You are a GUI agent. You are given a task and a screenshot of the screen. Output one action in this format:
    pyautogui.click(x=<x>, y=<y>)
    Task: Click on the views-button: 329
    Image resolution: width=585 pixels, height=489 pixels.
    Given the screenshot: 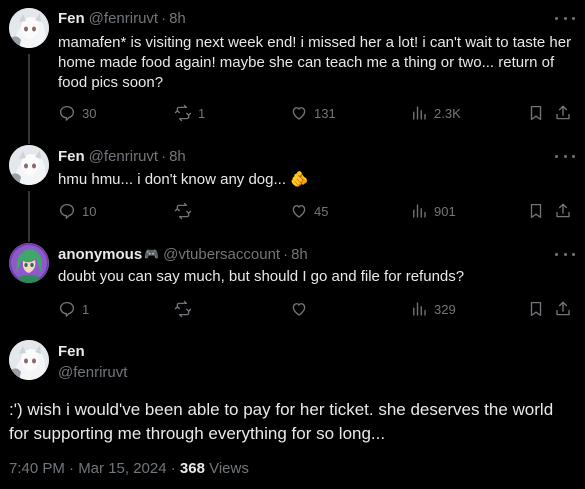 What is the action you would take?
    pyautogui.click(x=433, y=309)
    